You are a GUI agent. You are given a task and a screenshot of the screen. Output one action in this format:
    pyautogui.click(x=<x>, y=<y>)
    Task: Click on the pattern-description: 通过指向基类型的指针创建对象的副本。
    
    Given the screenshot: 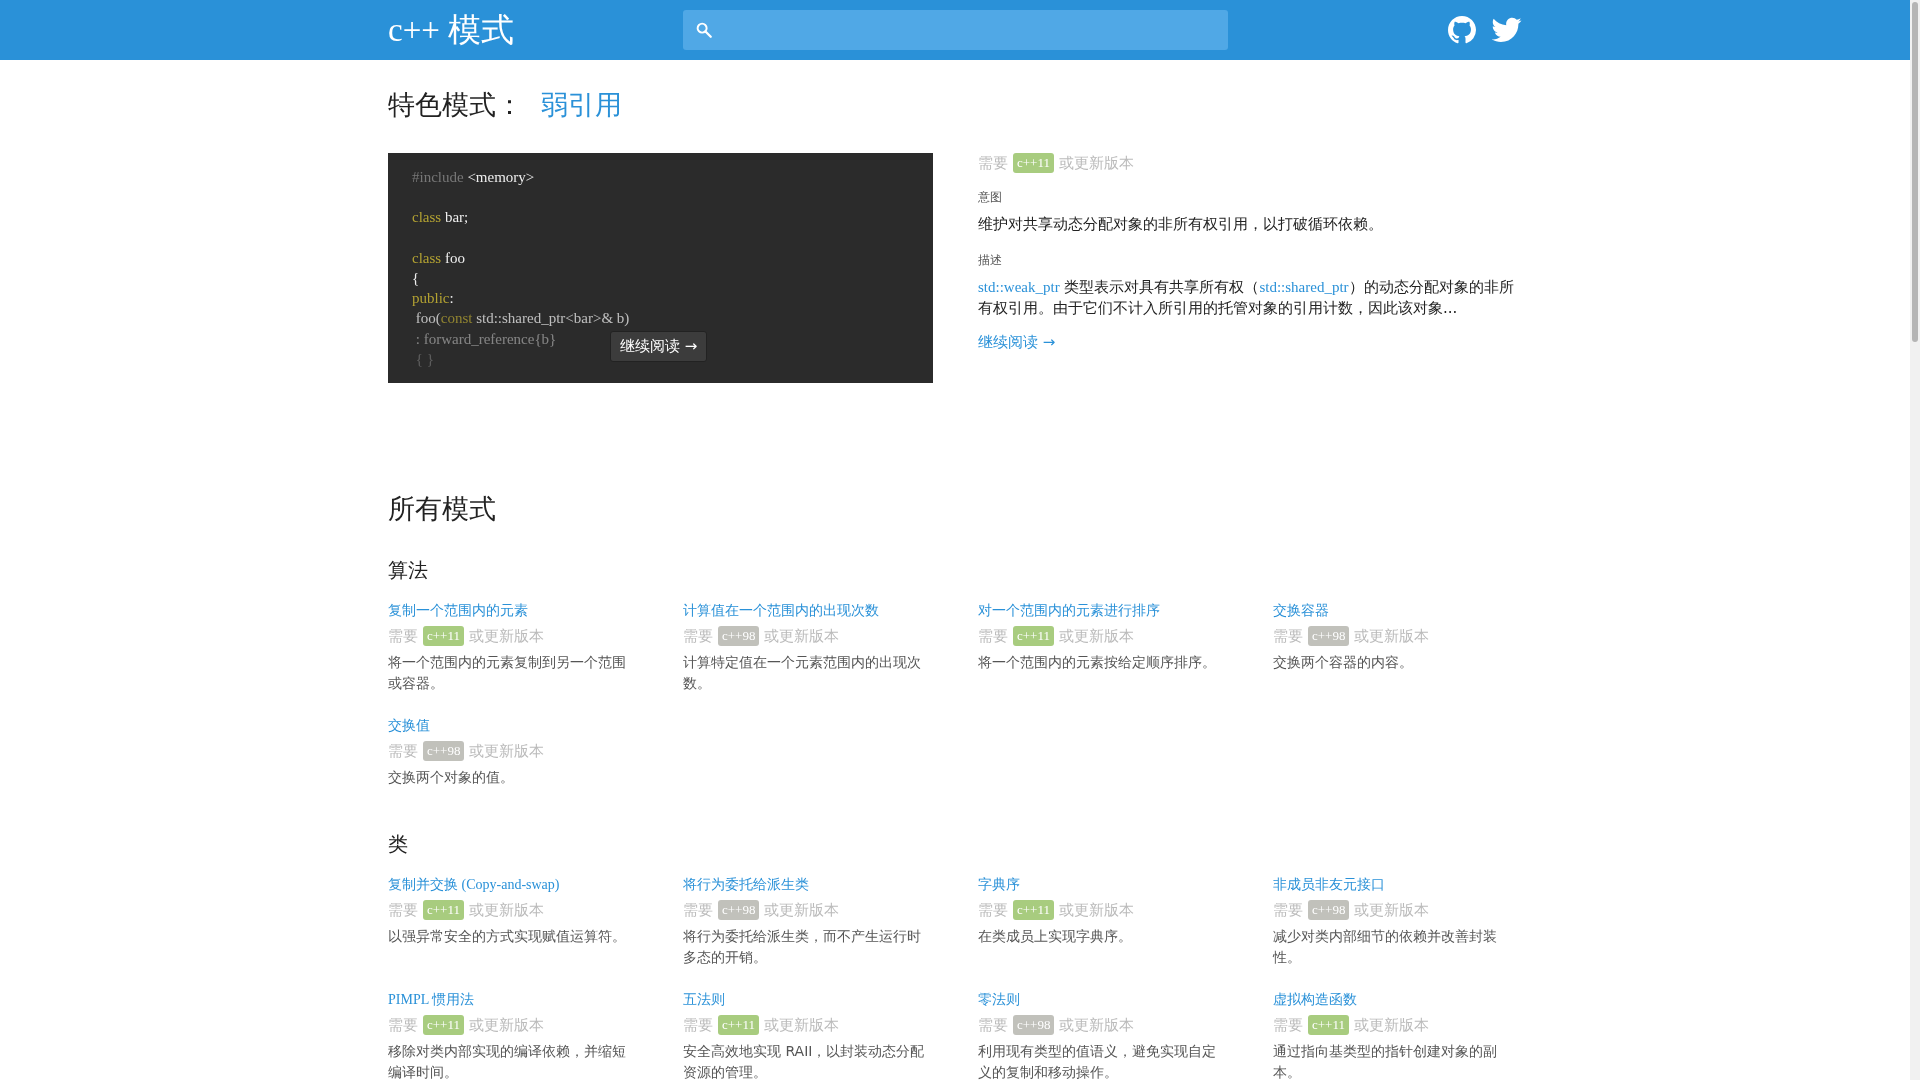 What is the action you would take?
    pyautogui.click(x=1385, y=1061)
    